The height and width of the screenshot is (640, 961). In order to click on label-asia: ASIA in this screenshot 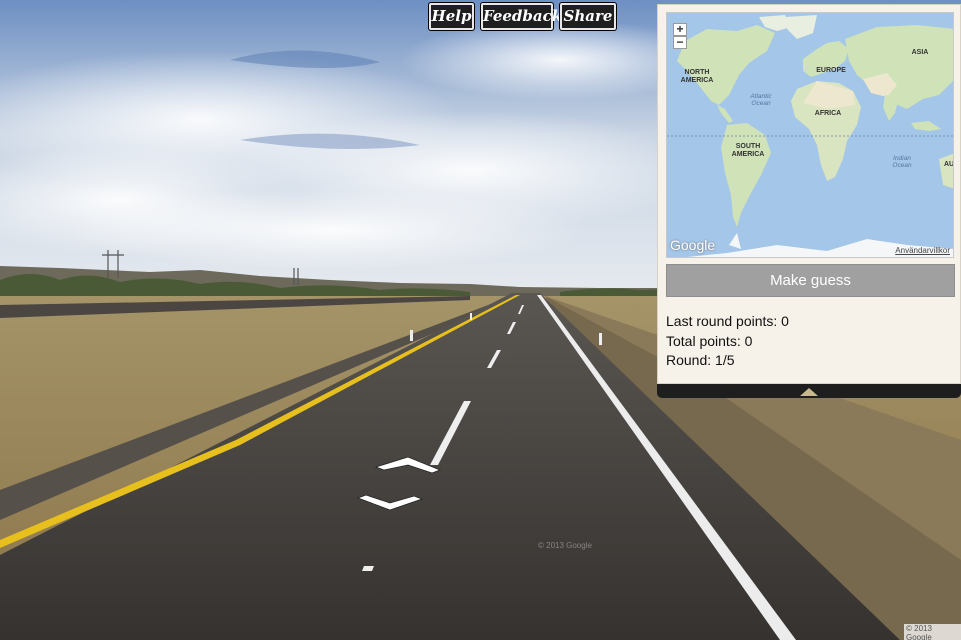, I will do `click(920, 52)`.